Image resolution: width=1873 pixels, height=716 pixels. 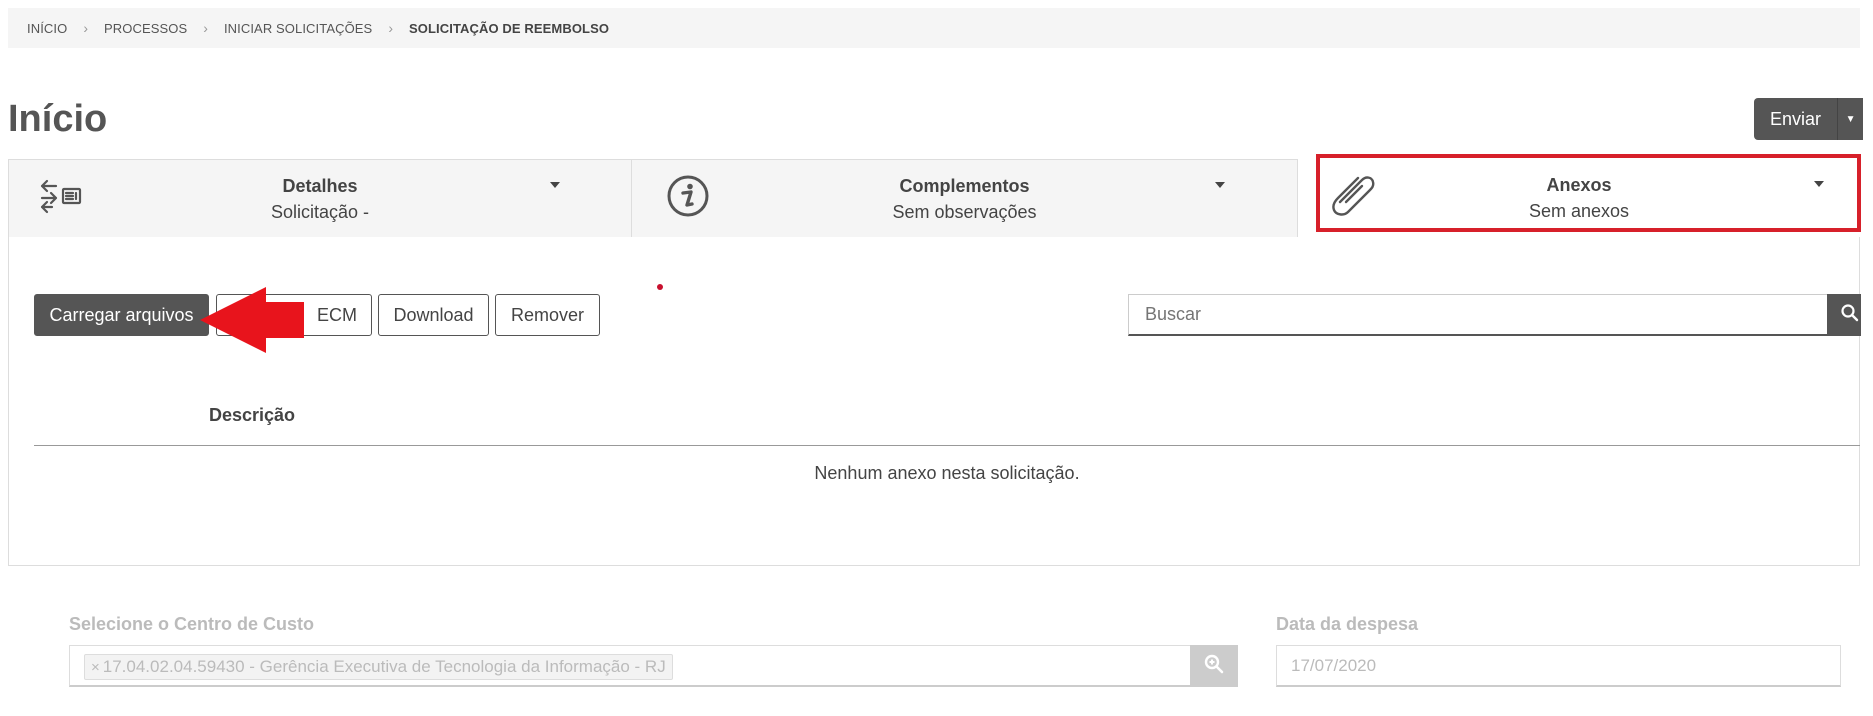 I want to click on indicator-dot, so click(x=660, y=287).